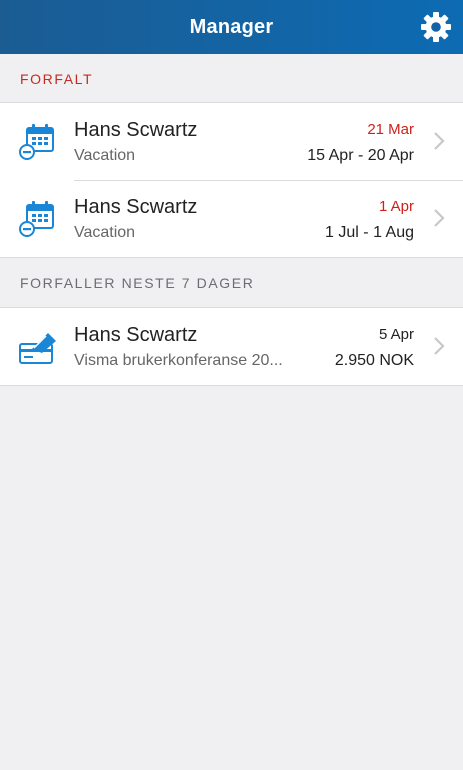 This screenshot has width=463, height=770. What do you see at coordinates (396, 206) in the screenshot?
I see `due-date: 1 Apr` at bounding box center [396, 206].